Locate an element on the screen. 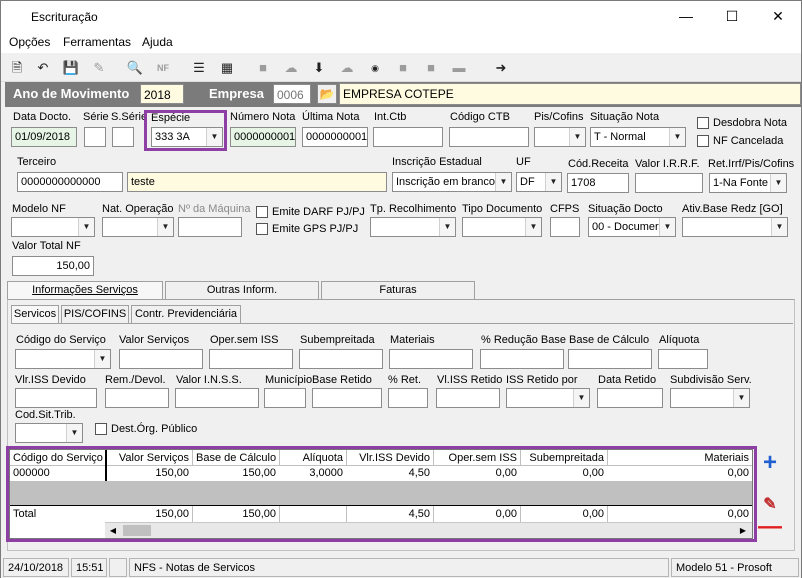 Image resolution: width=802 pixels, height=578 pixels. tipo-documento-select: ▼ is located at coordinates (502, 227).